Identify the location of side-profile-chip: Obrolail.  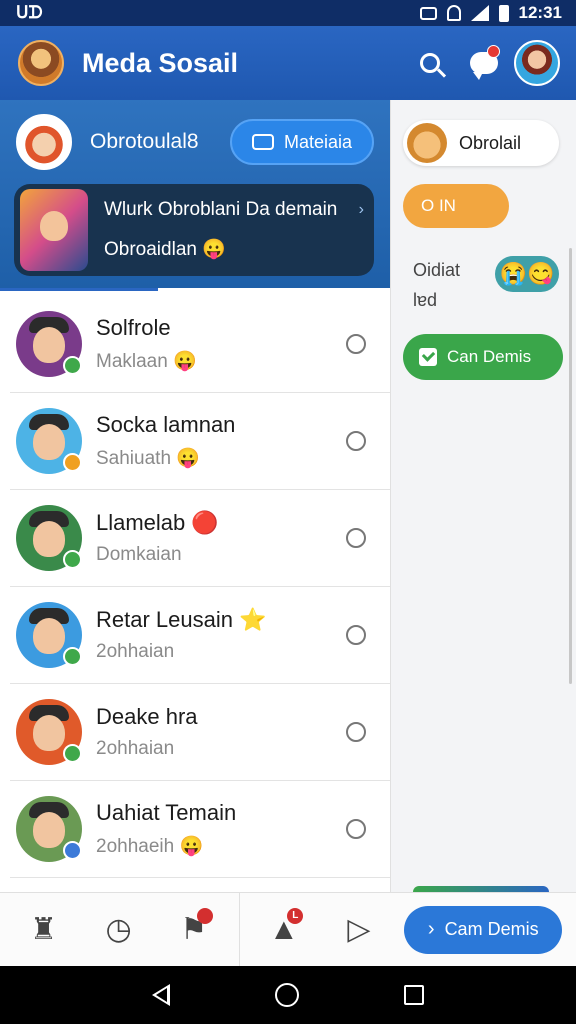
(481, 143).